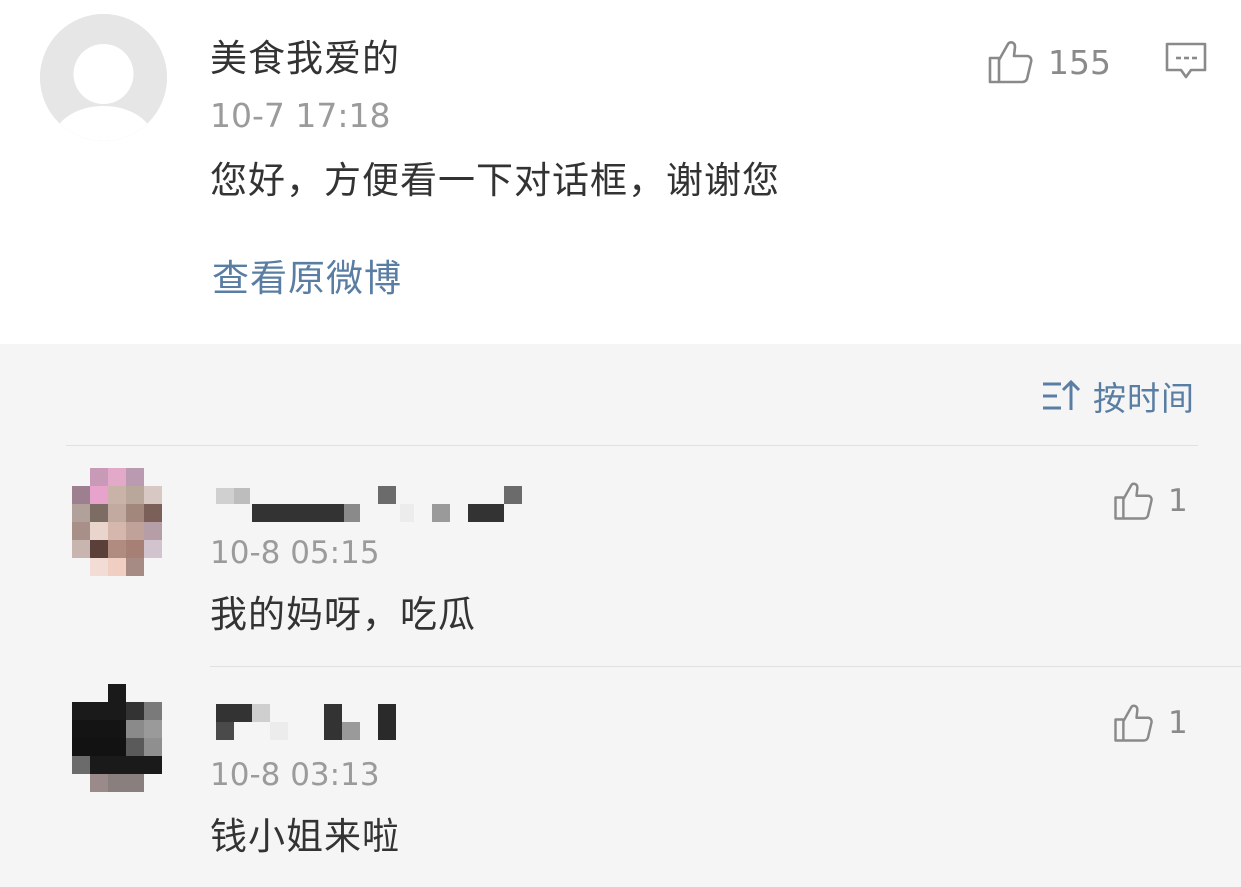  I want to click on sort-label: 按时间, so click(1144, 398).